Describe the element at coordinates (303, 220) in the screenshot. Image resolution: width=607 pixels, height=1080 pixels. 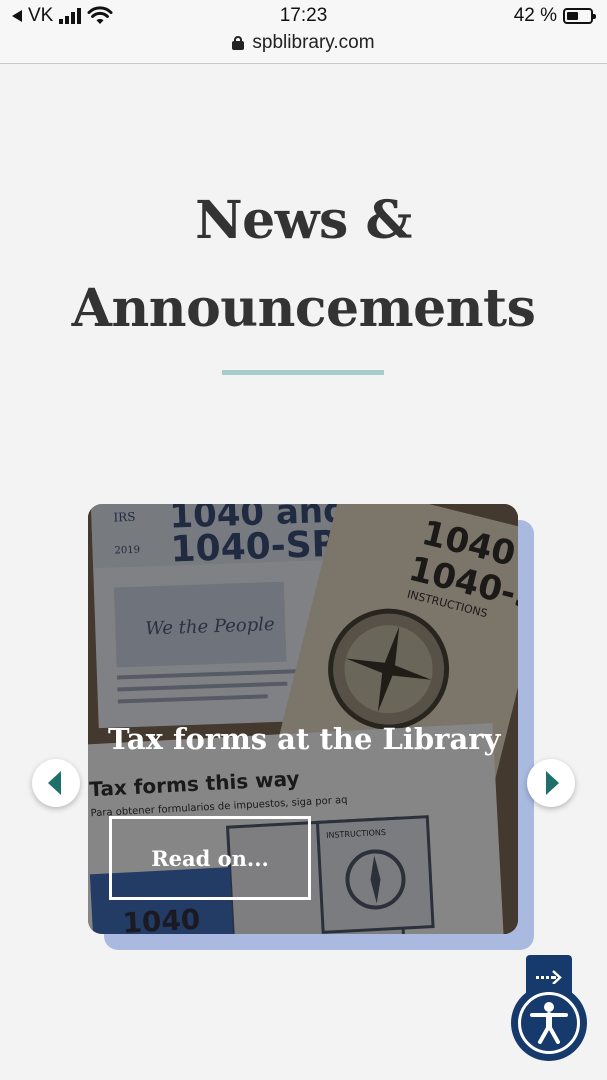
I see `section-title-line1: News &` at that location.